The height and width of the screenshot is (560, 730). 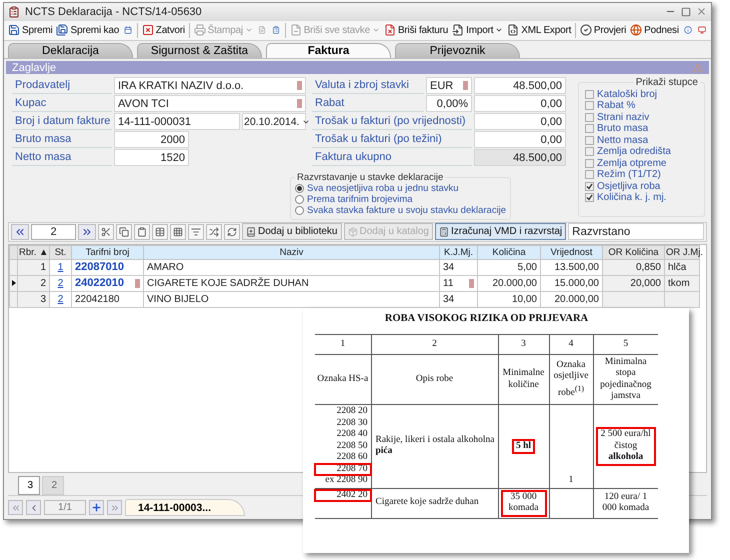 What do you see at coordinates (61, 267) in the screenshot?
I see `link: 1` at bounding box center [61, 267].